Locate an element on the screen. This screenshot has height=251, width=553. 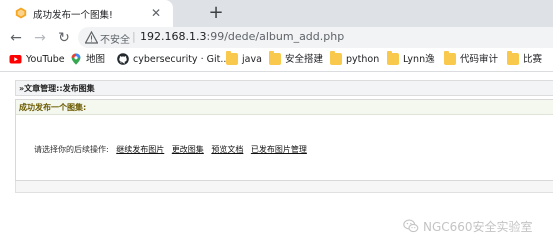
security-label: 不安全 is located at coordinates (115, 38).